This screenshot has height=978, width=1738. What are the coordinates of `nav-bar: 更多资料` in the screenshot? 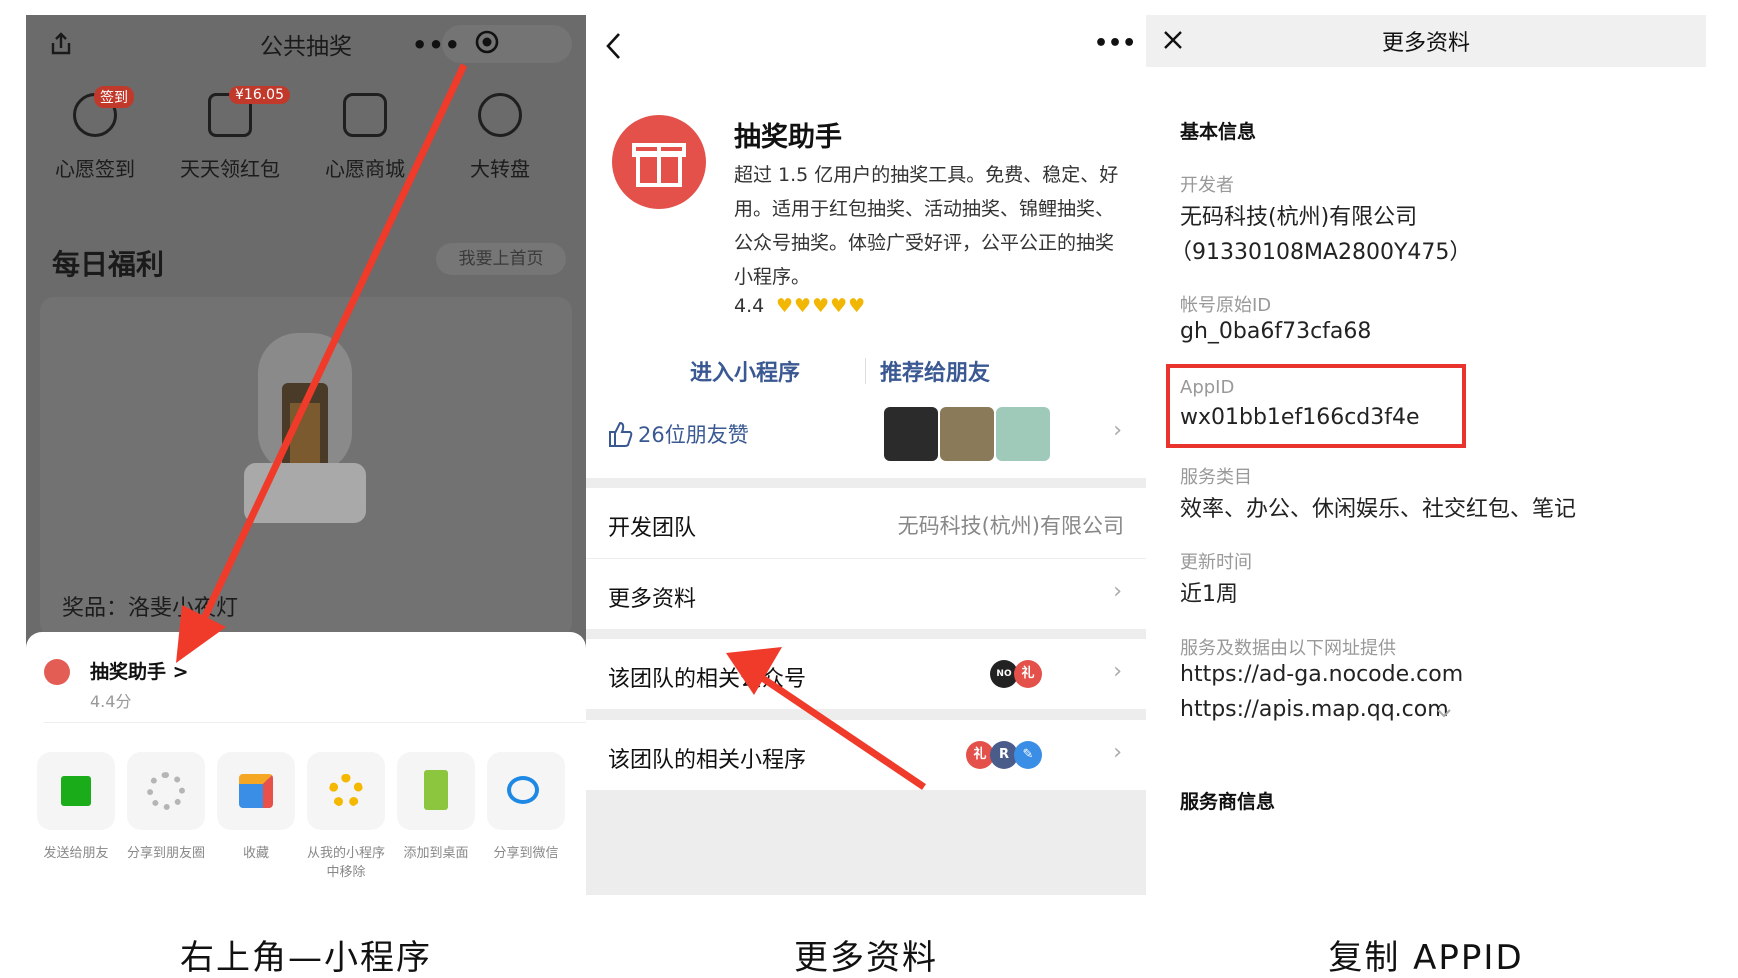 It's located at (1426, 41).